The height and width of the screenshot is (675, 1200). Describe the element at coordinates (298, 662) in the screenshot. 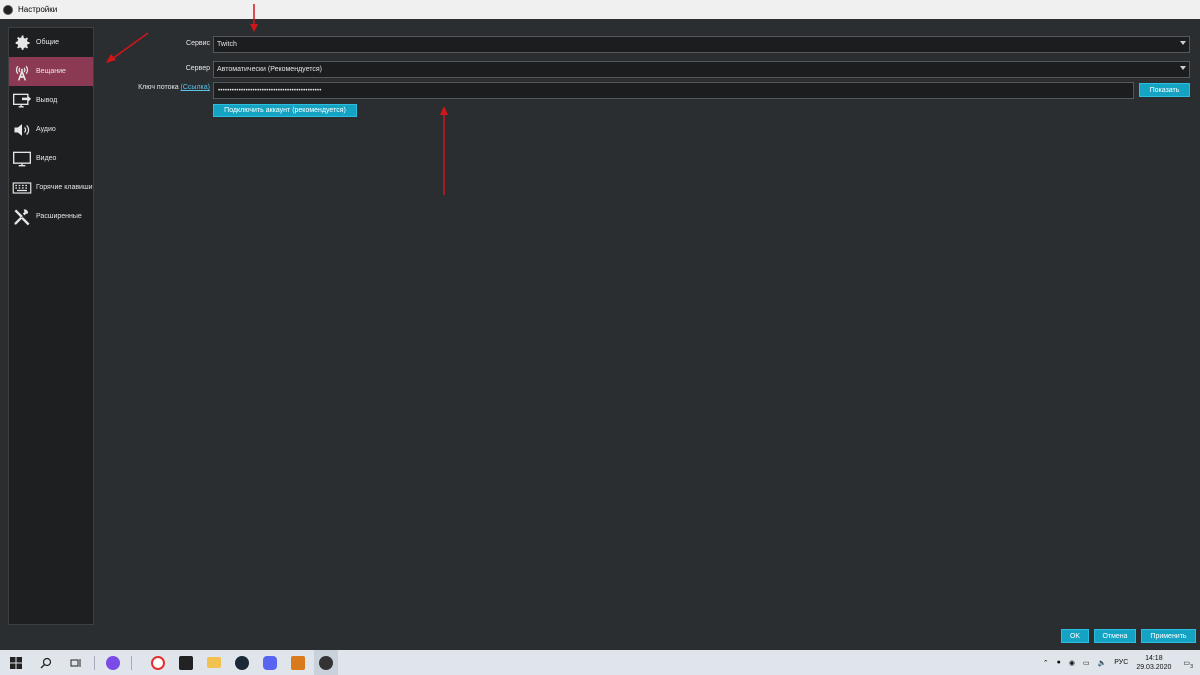

I see `csgo-icon` at that location.